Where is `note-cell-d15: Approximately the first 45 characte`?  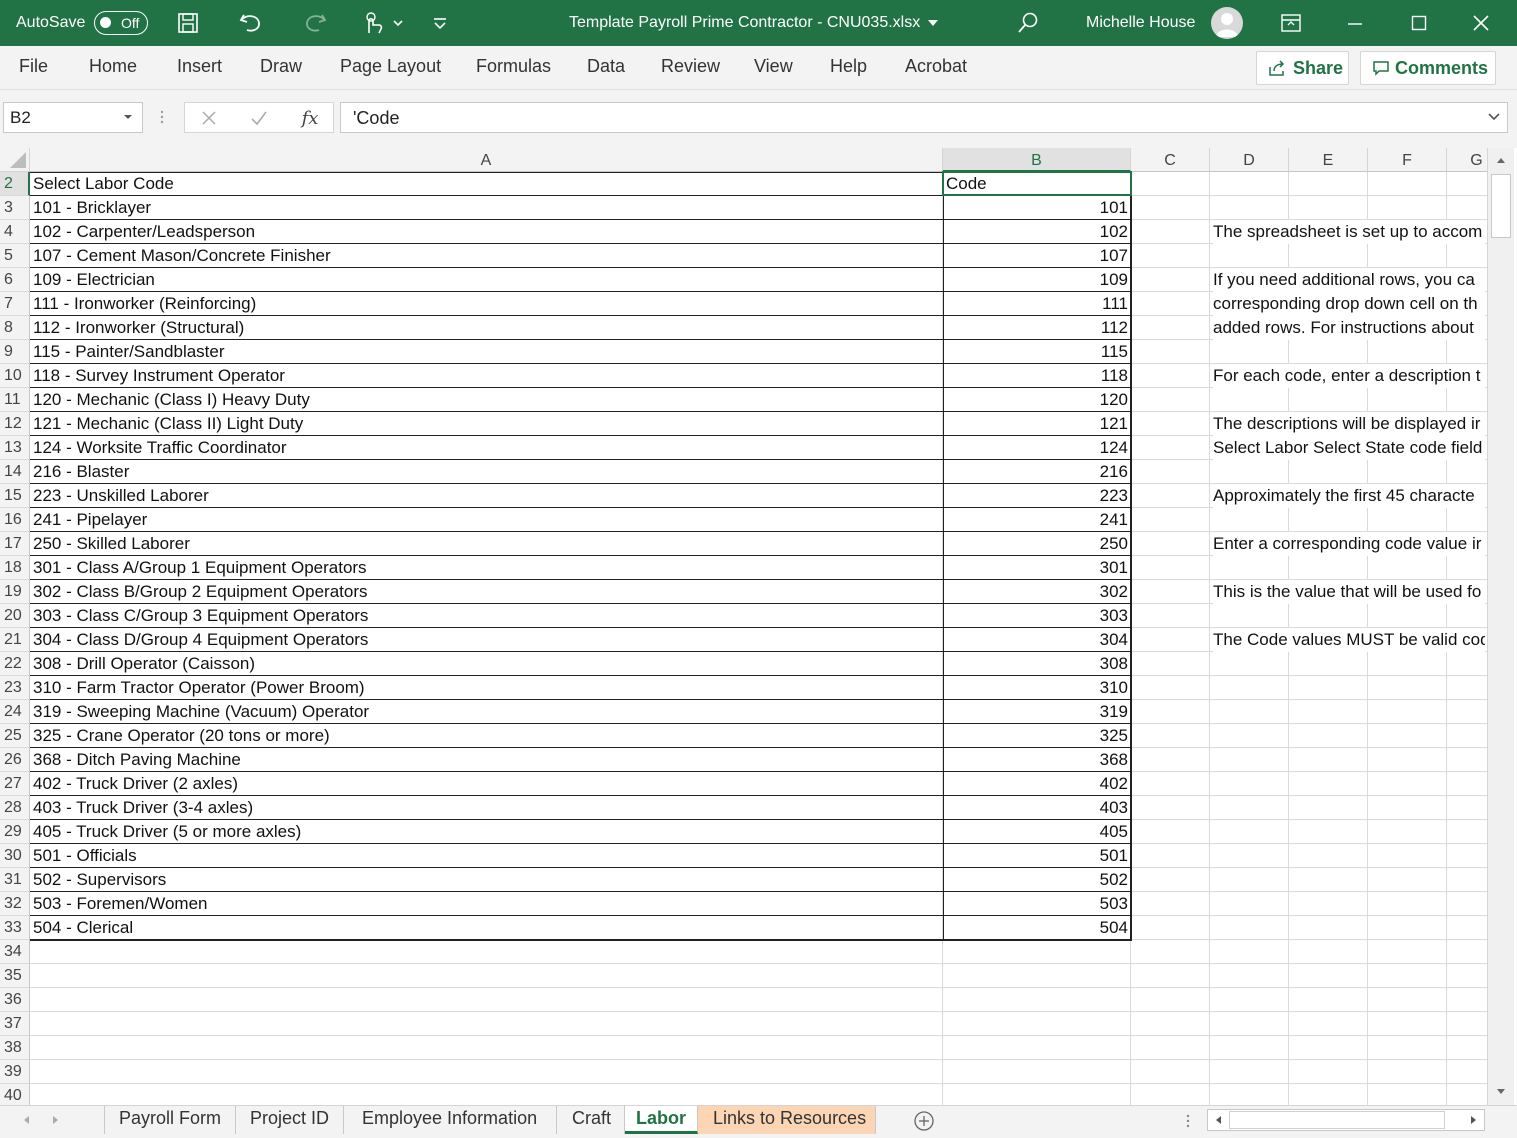
note-cell-d15: Approximately the first 45 characte is located at coordinates (1349, 496).